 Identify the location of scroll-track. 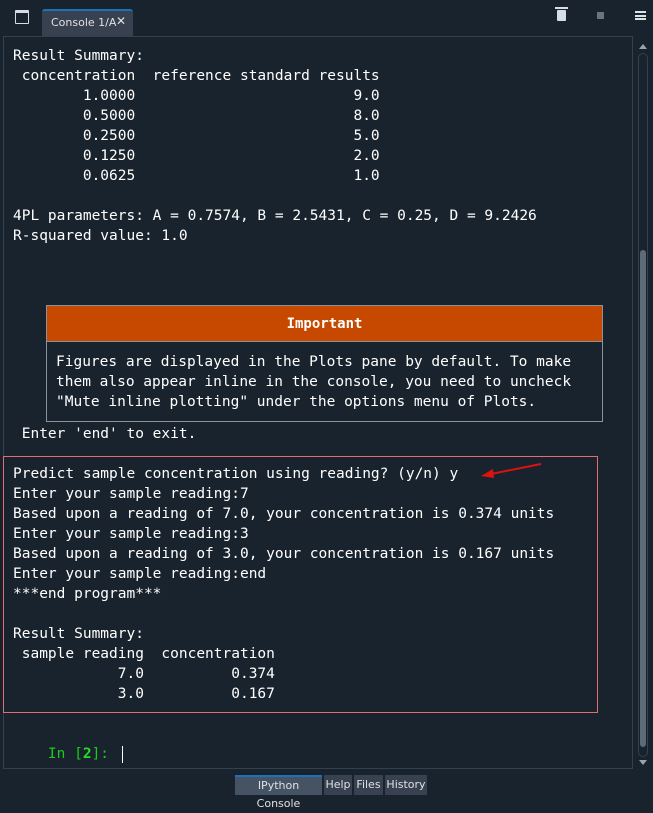
(643, 405).